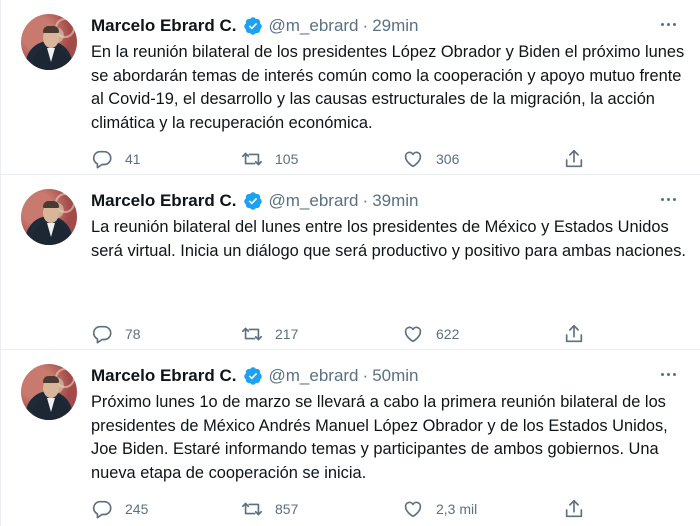 The image size is (700, 526). I want to click on tweet-header: Marcelo Ebrard C. @m_ebrard · 39min, so click(385, 201).